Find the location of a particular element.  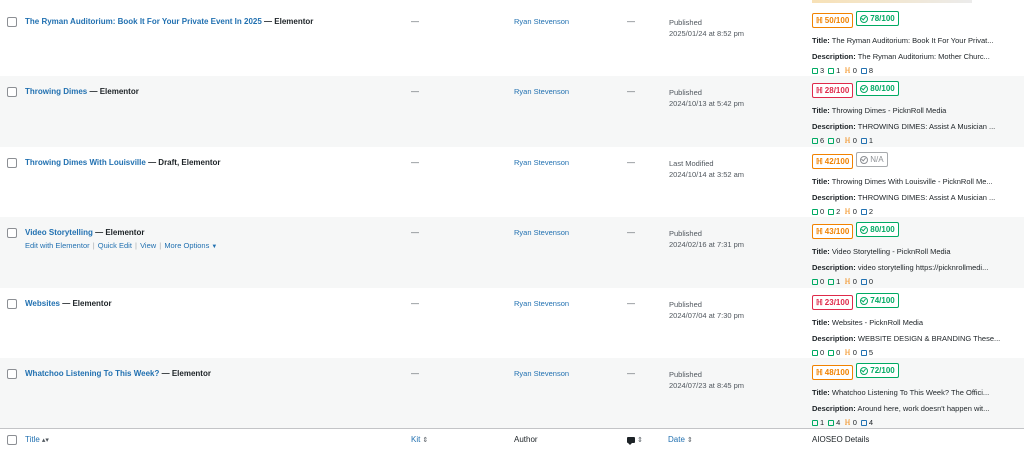

link-counts: 31 ℍ08 is located at coordinates (915, 70).